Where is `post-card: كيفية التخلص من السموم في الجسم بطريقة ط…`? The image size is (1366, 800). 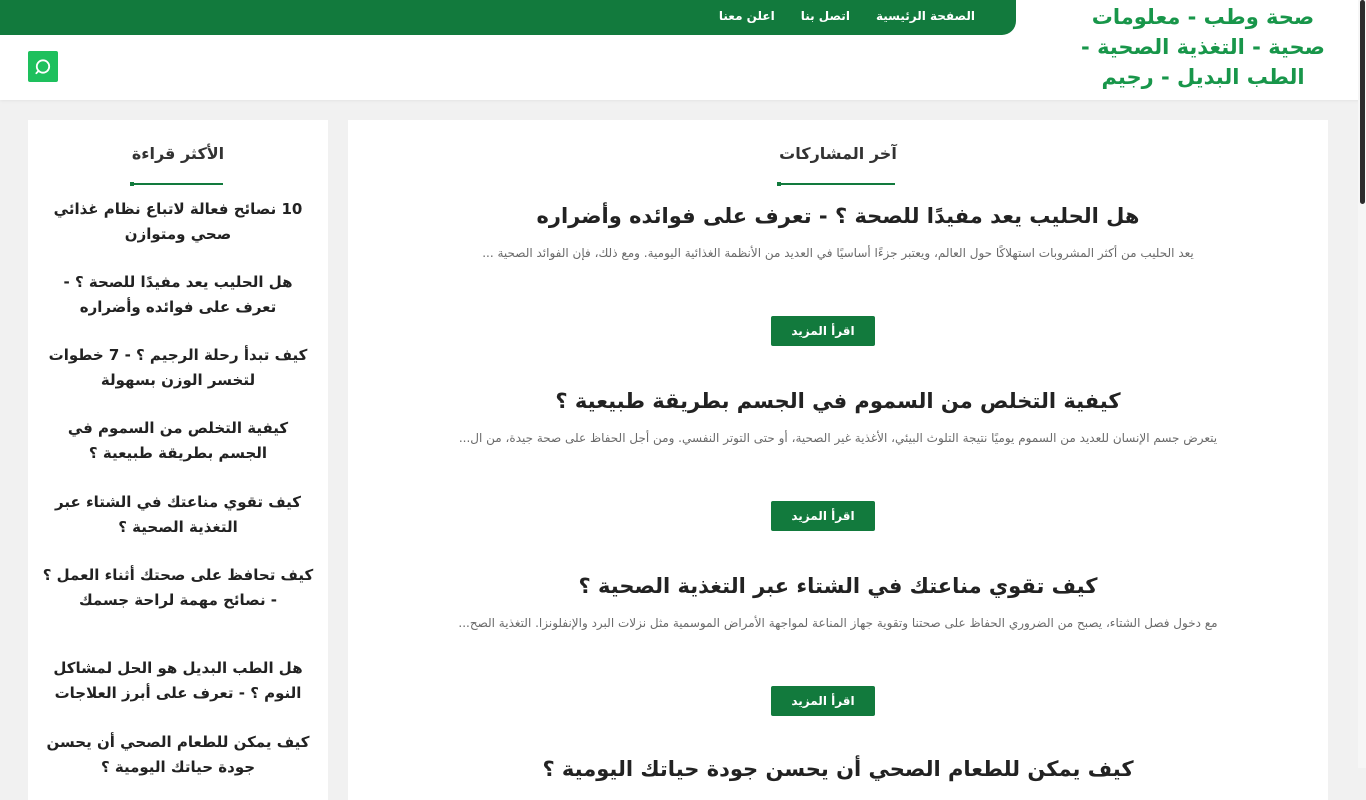
post-card: كيفية التخلص من السموم في الجسم بطريقة ط… is located at coordinates (838, 417).